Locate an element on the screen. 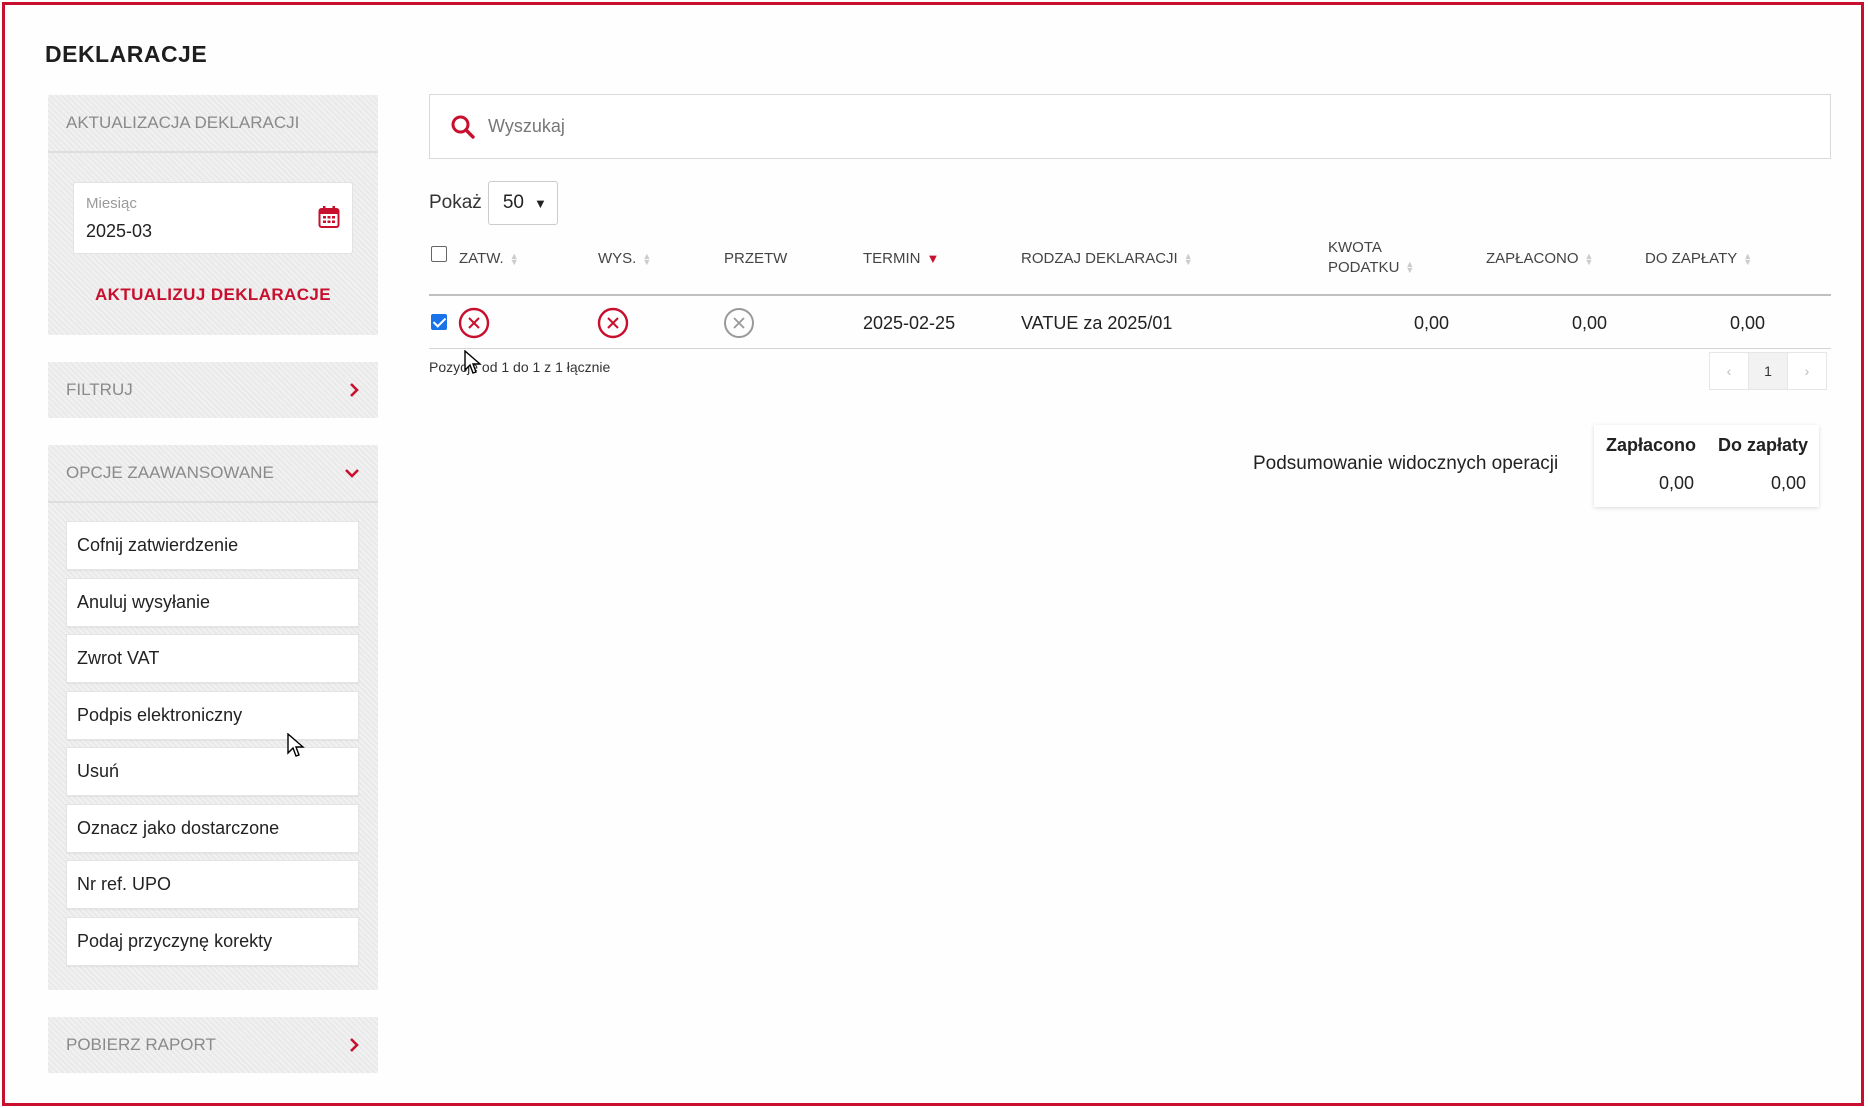 This screenshot has width=1868, height=1108. summary-due-value: 0,00 is located at coordinates (1788, 483).